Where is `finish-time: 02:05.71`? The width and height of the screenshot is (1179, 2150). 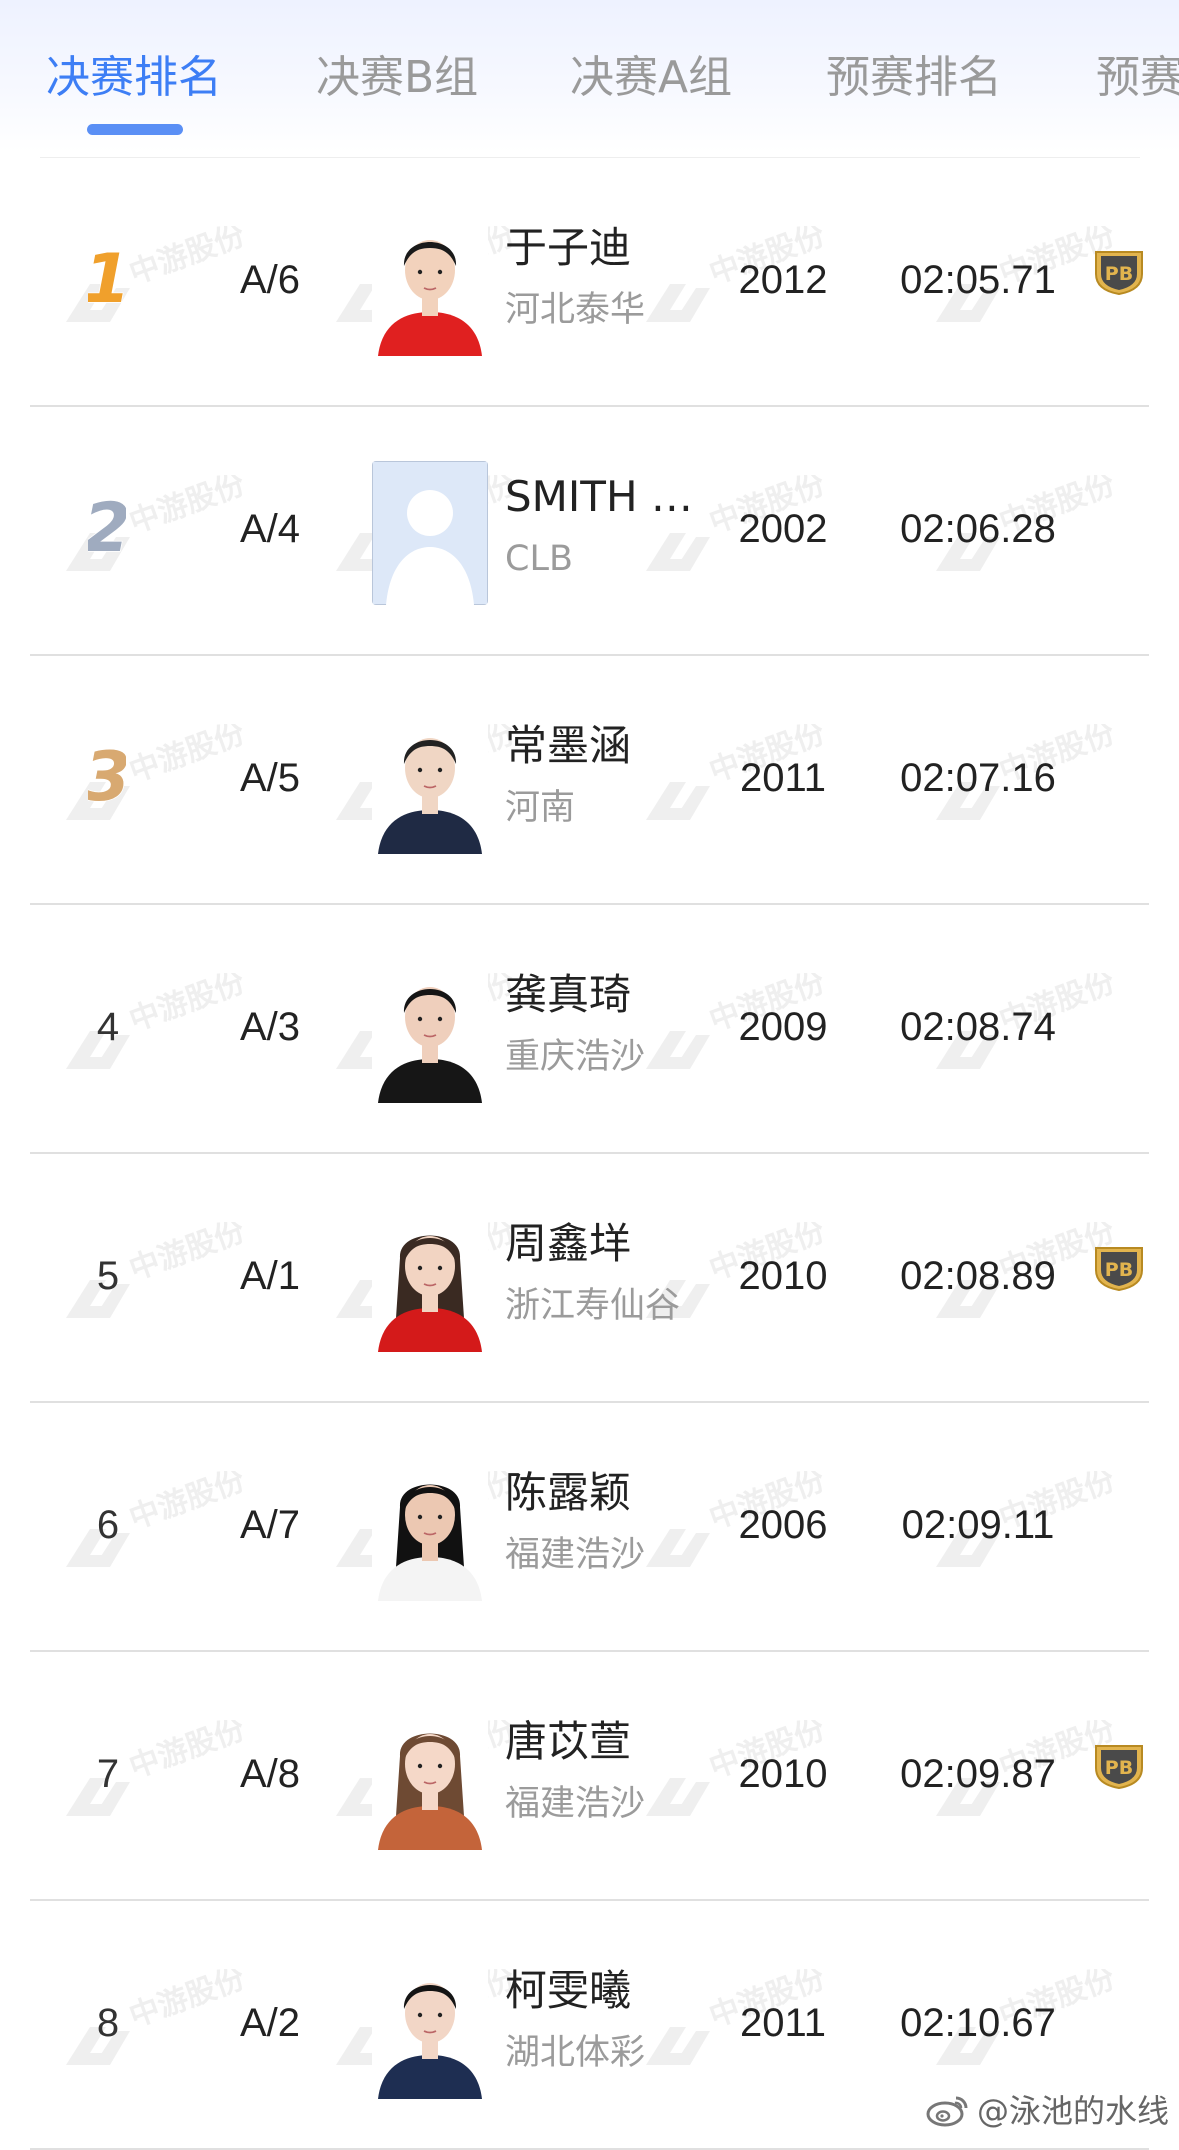
finish-time: 02:05.71 is located at coordinates (978, 280).